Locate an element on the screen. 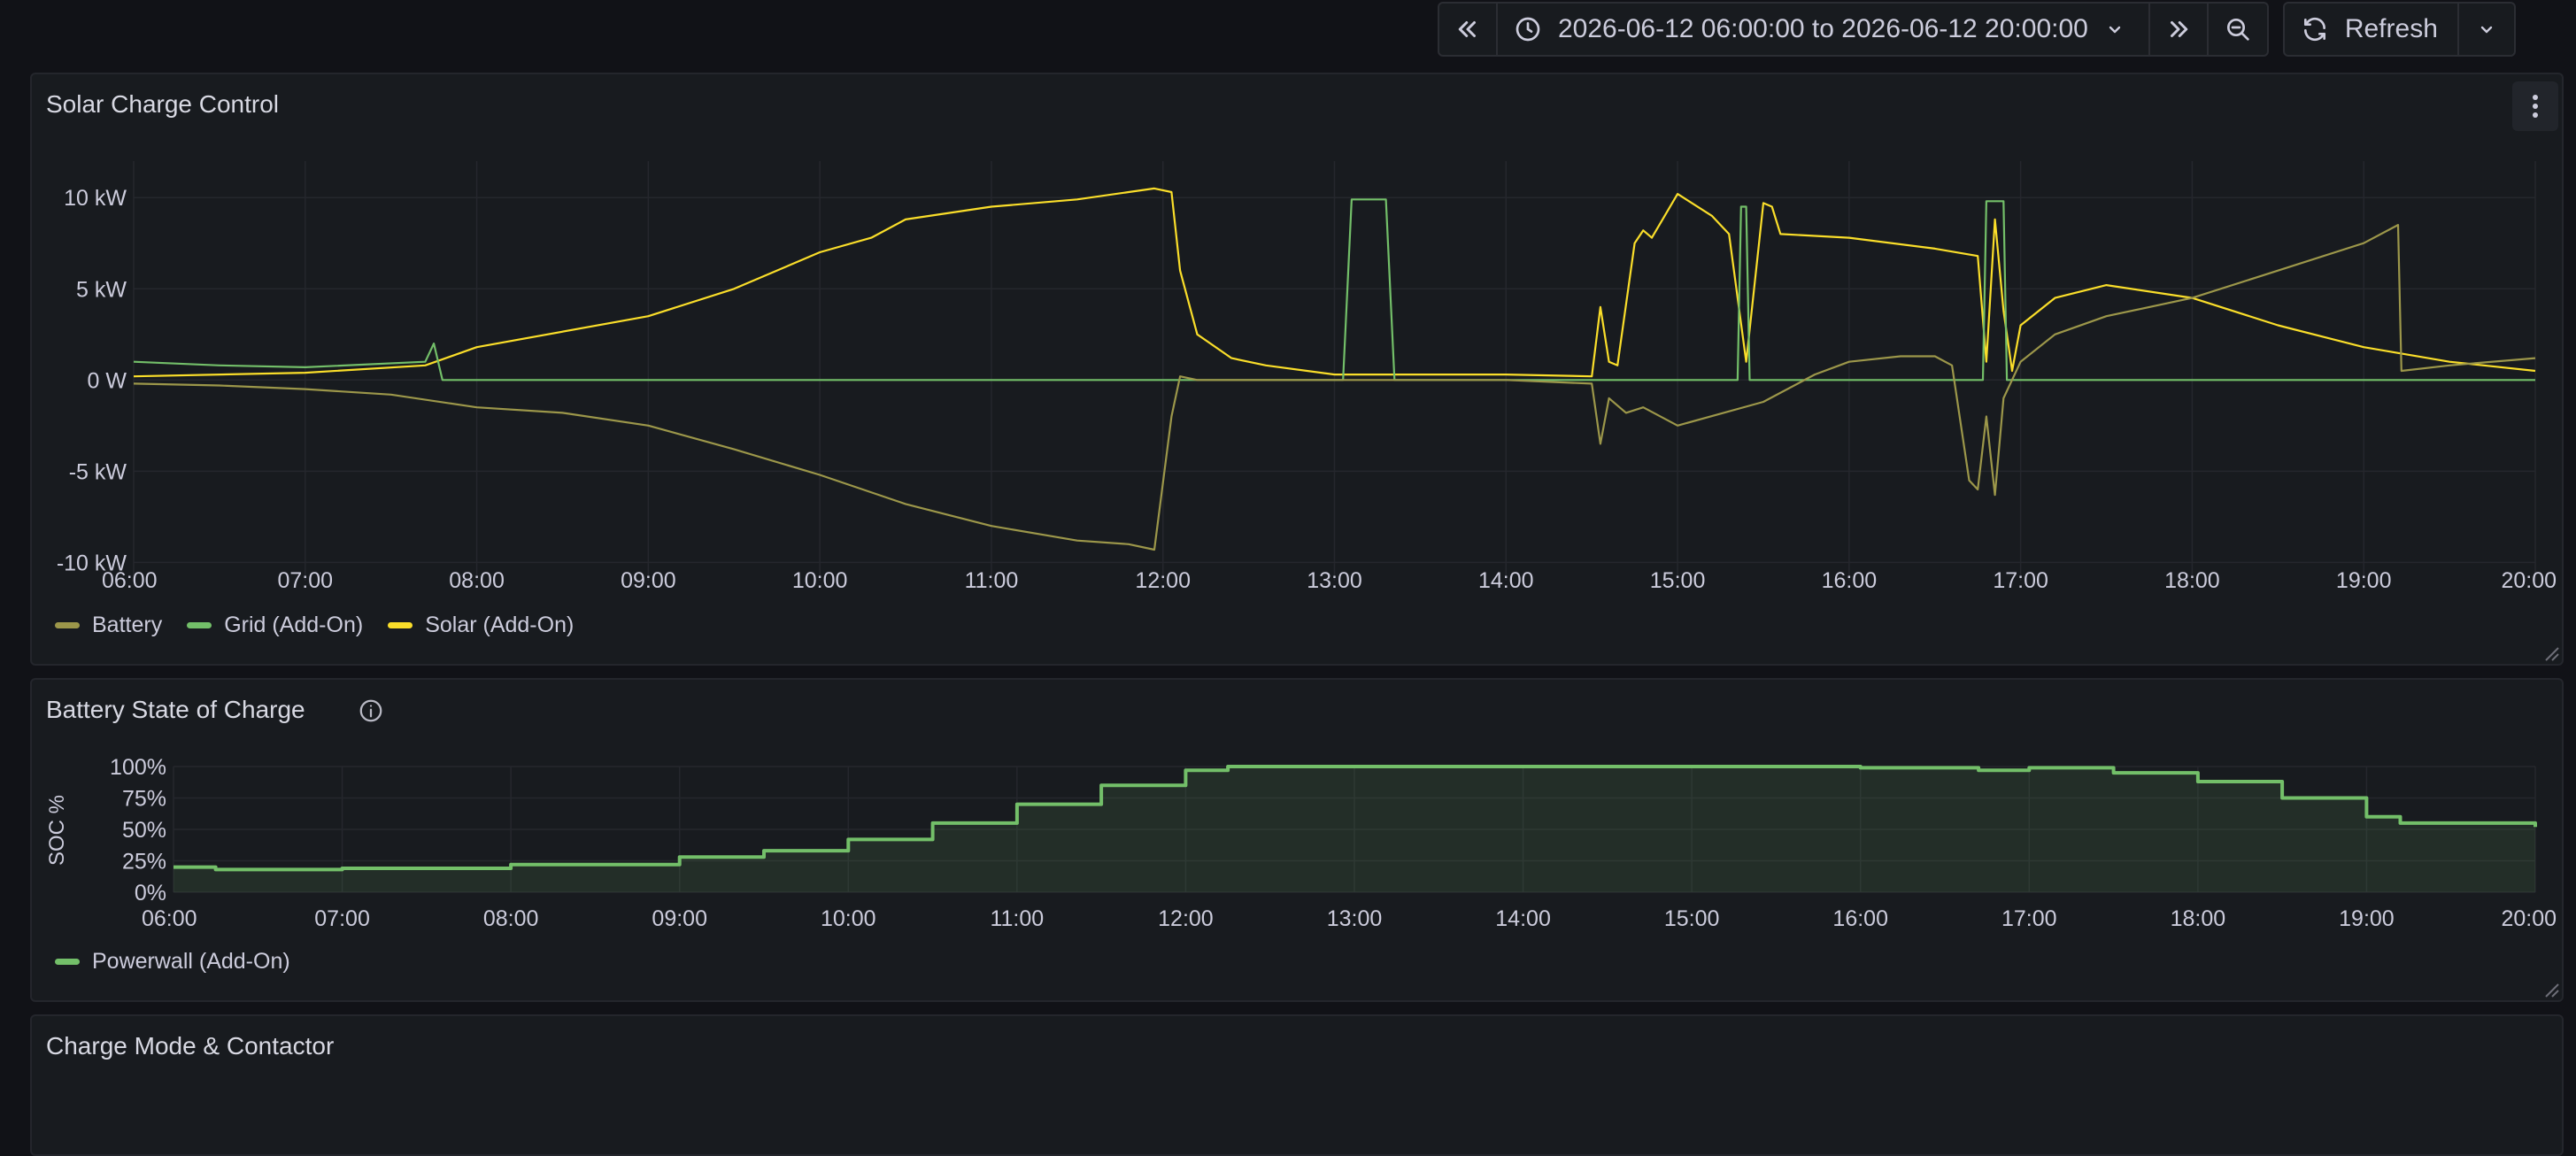  clock-icon is located at coordinates (1528, 29).